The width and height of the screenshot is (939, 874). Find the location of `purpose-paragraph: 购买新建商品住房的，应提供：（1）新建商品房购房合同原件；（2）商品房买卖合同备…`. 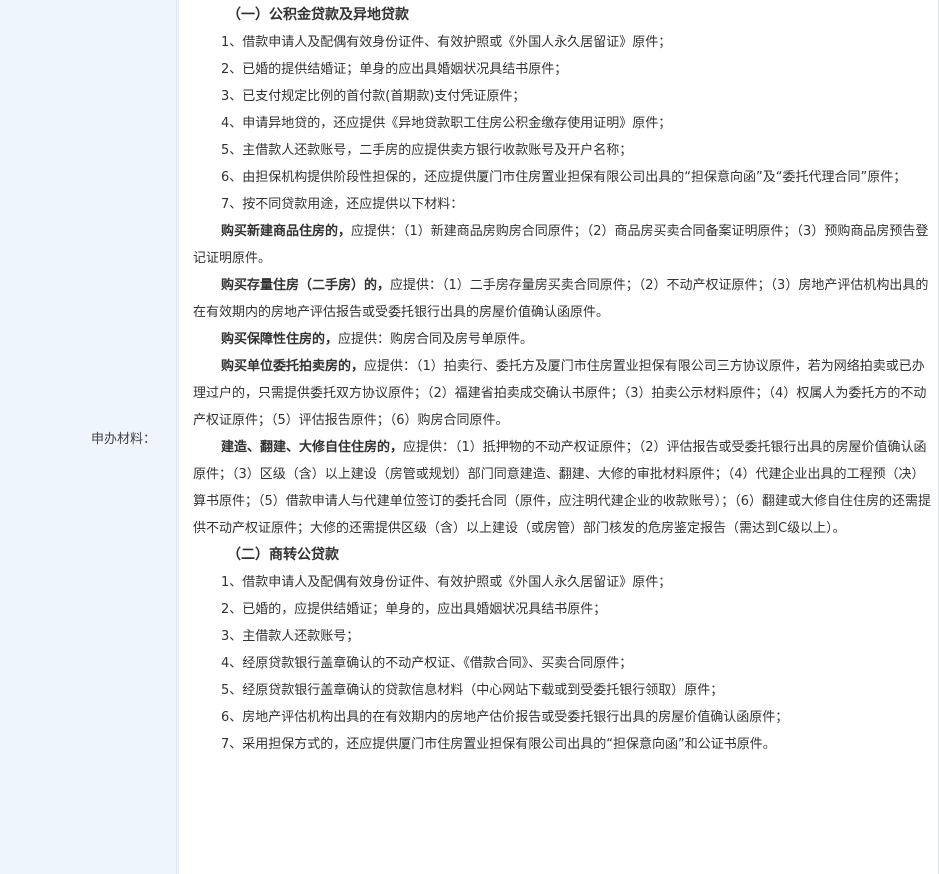

purpose-paragraph: 购买新建商品住房的，应提供：（1）新建商品房购房合同原件；（2）商品房买卖合同备… is located at coordinates (565, 245).